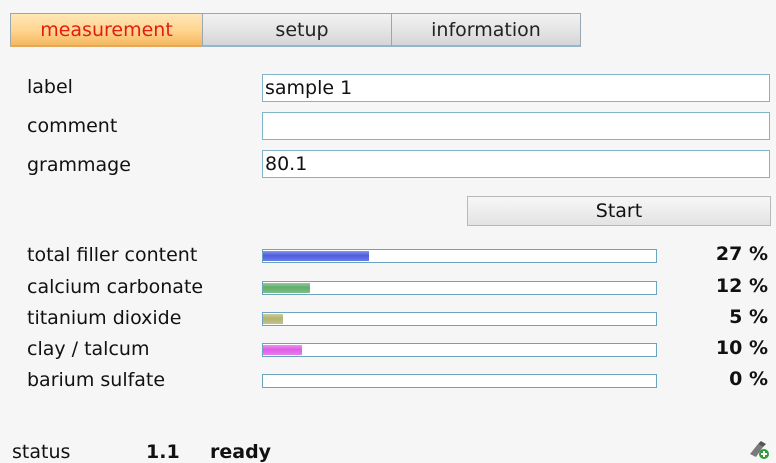  Describe the element at coordinates (619, 211) in the screenshot. I see `start-button: Start` at that location.